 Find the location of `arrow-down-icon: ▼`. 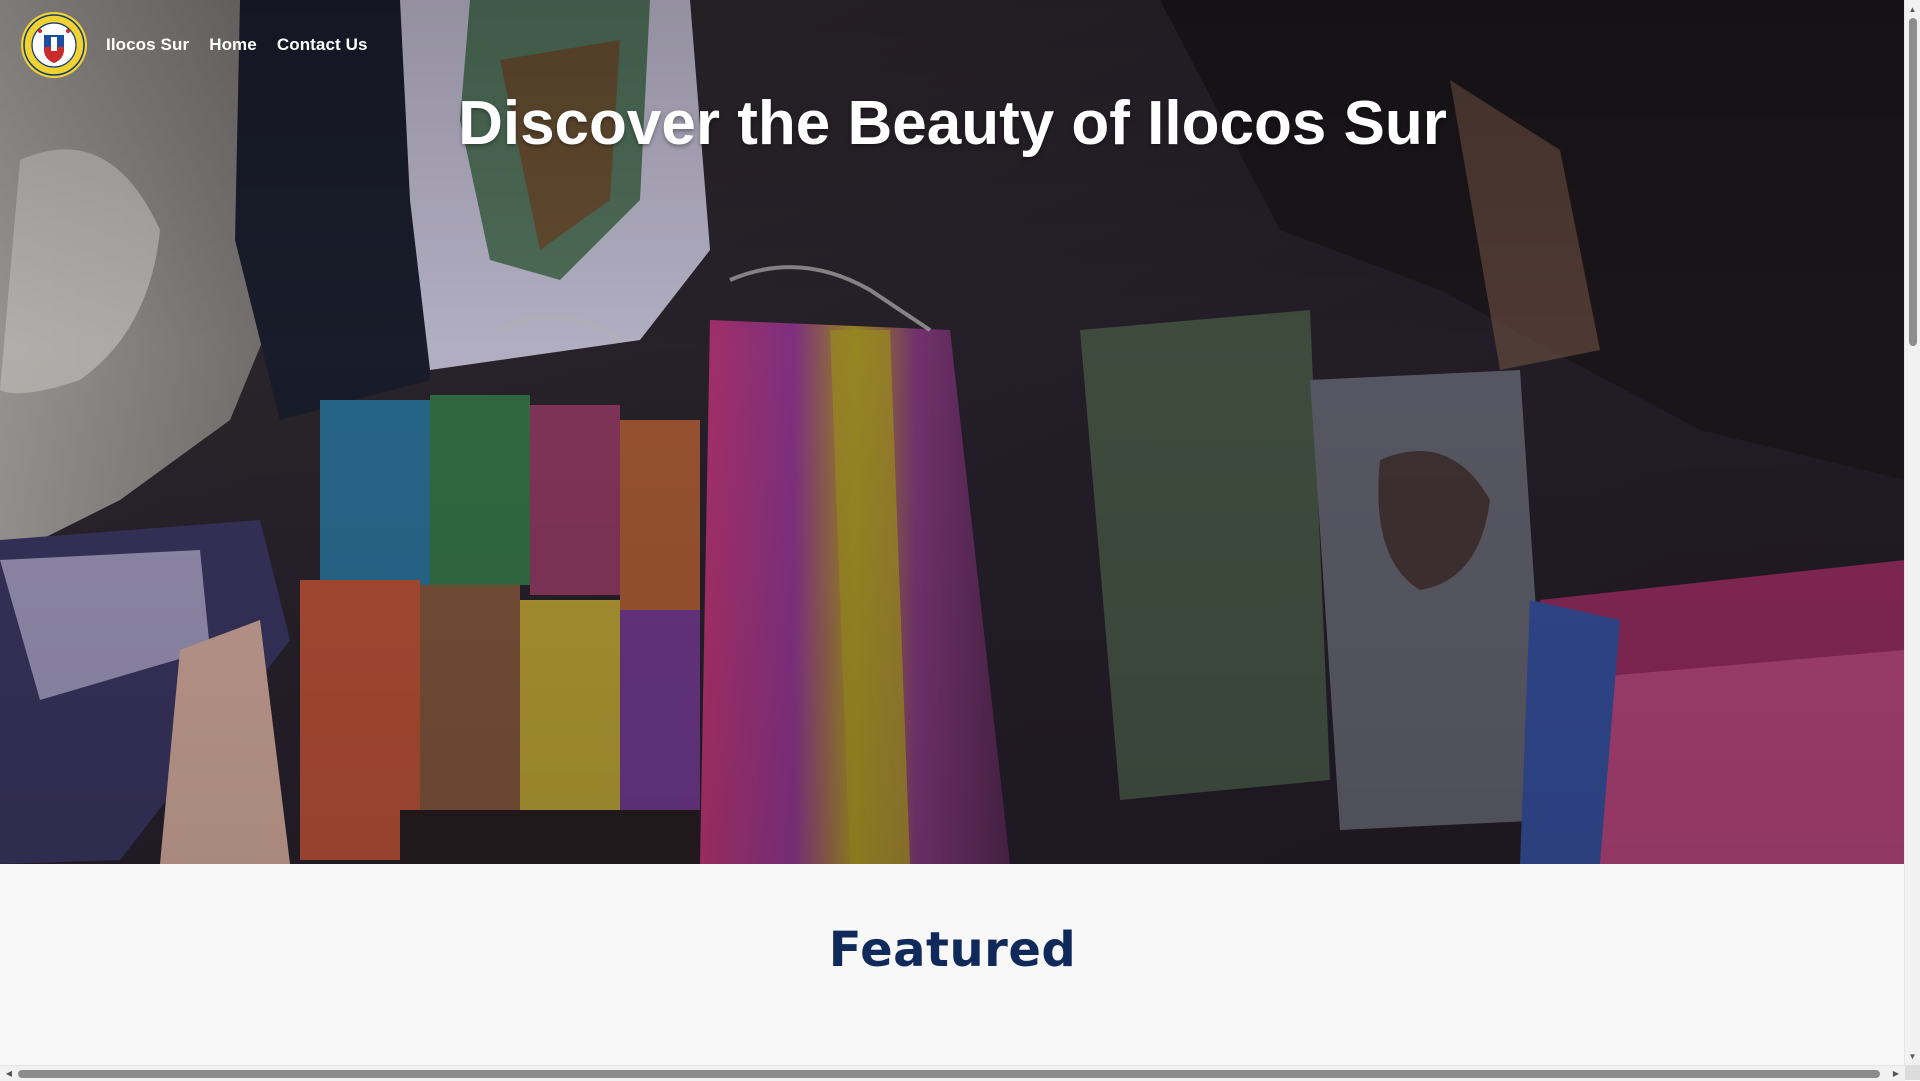

arrow-down-icon: ▼ is located at coordinates (1912, 1056).